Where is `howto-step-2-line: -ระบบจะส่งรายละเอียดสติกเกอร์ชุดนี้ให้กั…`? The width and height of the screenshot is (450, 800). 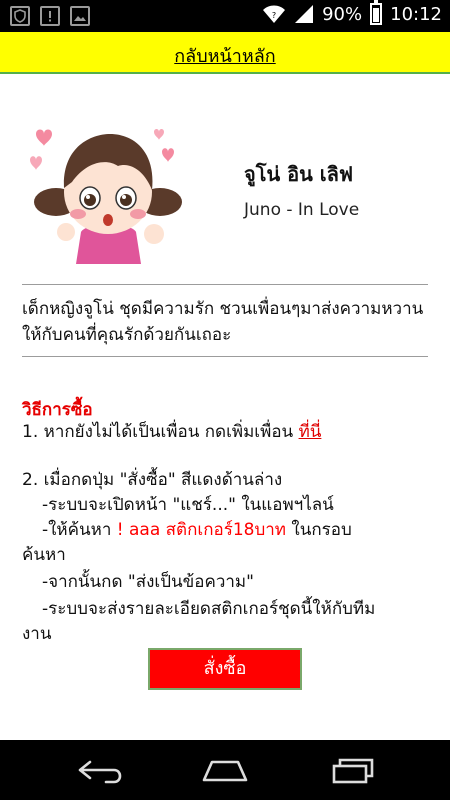 howto-step-2-line: -ระบบจะส่งรายละเอียดสติกเกอร์ชุดนี้ให้กั… is located at coordinates (209, 609).